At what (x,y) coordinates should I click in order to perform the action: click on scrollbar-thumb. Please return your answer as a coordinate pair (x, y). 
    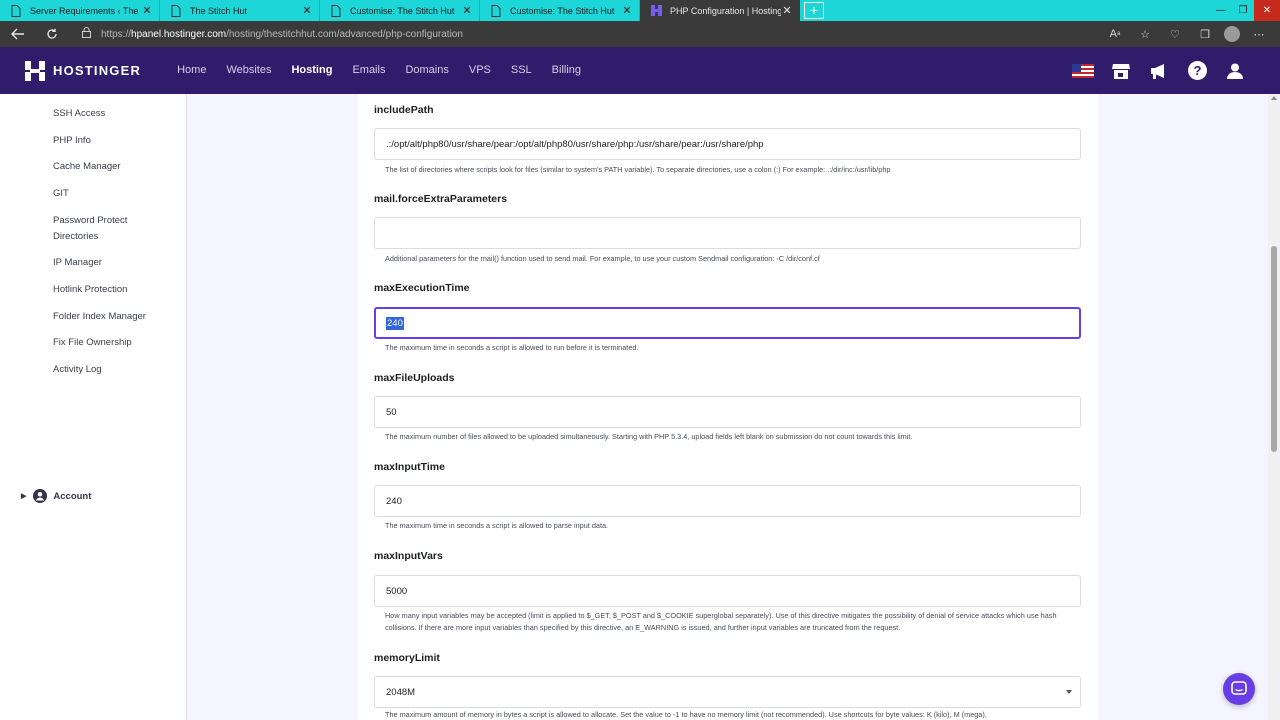
    Looking at the image, I should click on (1274, 349).